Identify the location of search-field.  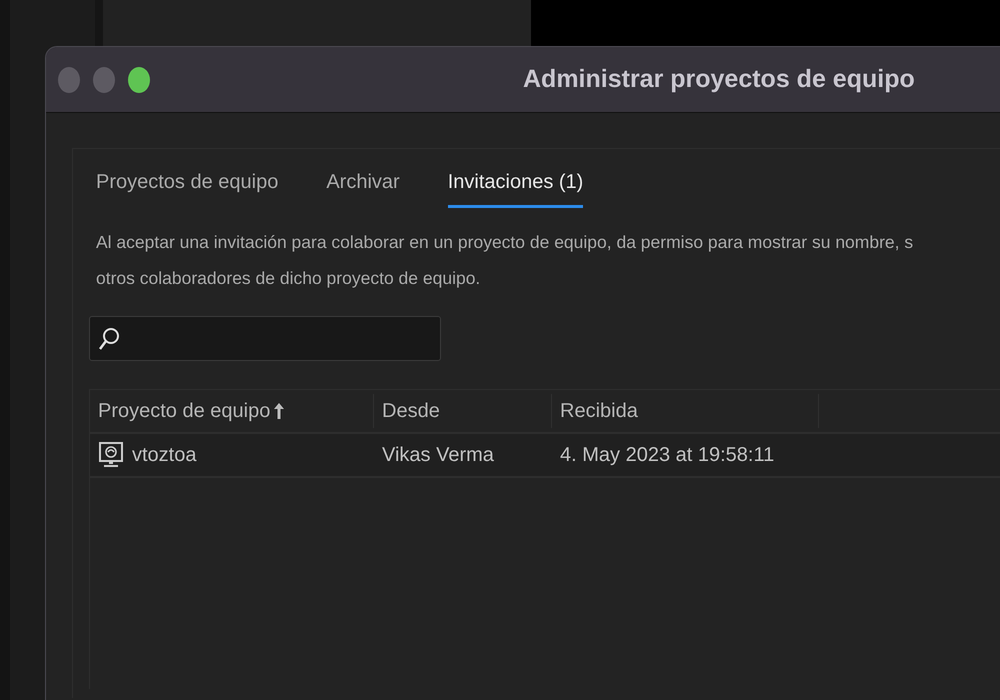
(265, 338).